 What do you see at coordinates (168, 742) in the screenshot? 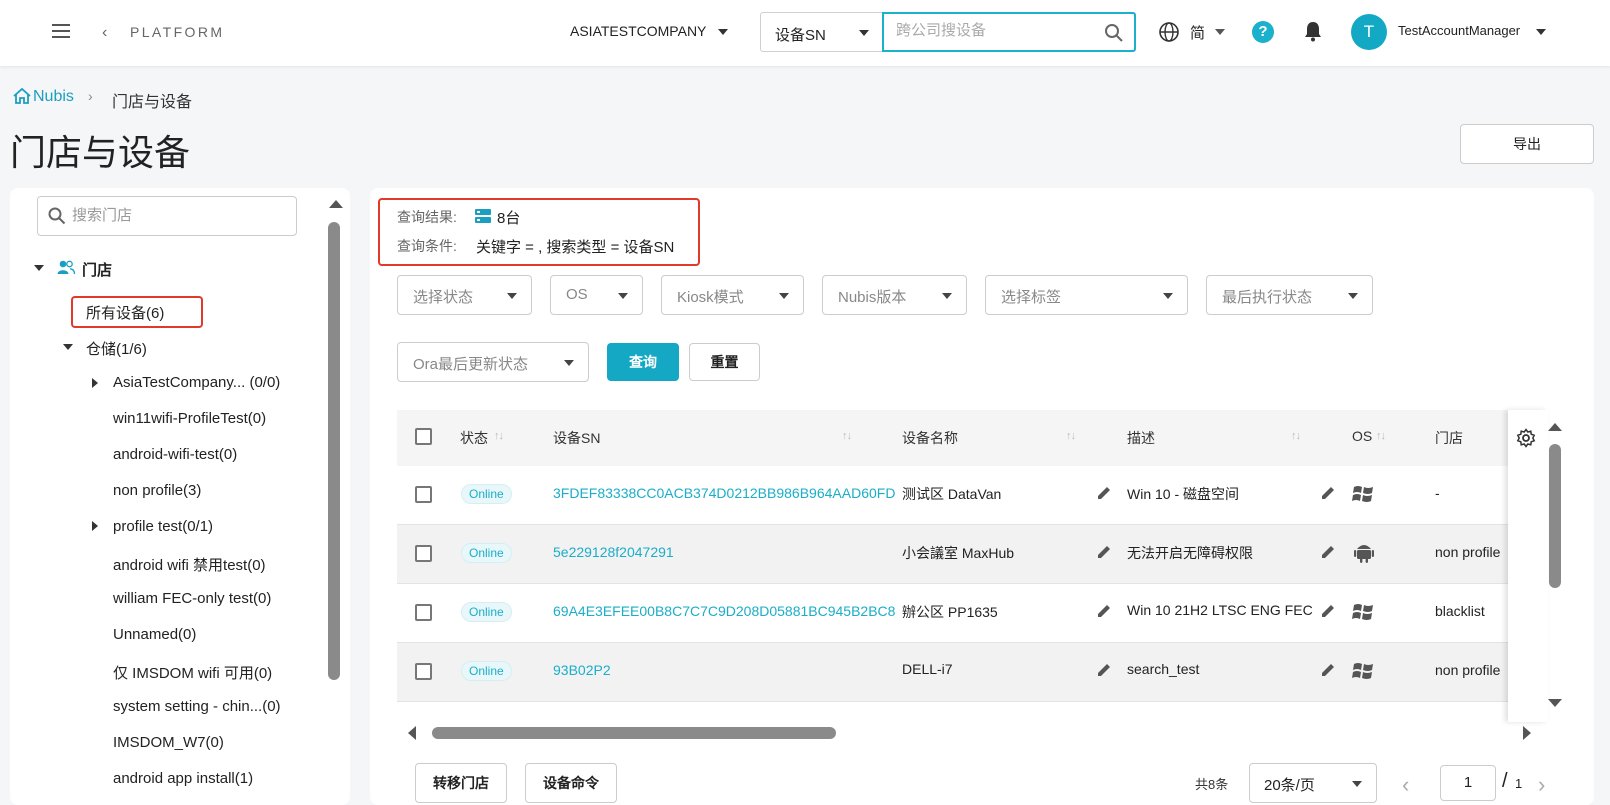
I see `tree-item-store: IMSDOM_W7(0)` at bounding box center [168, 742].